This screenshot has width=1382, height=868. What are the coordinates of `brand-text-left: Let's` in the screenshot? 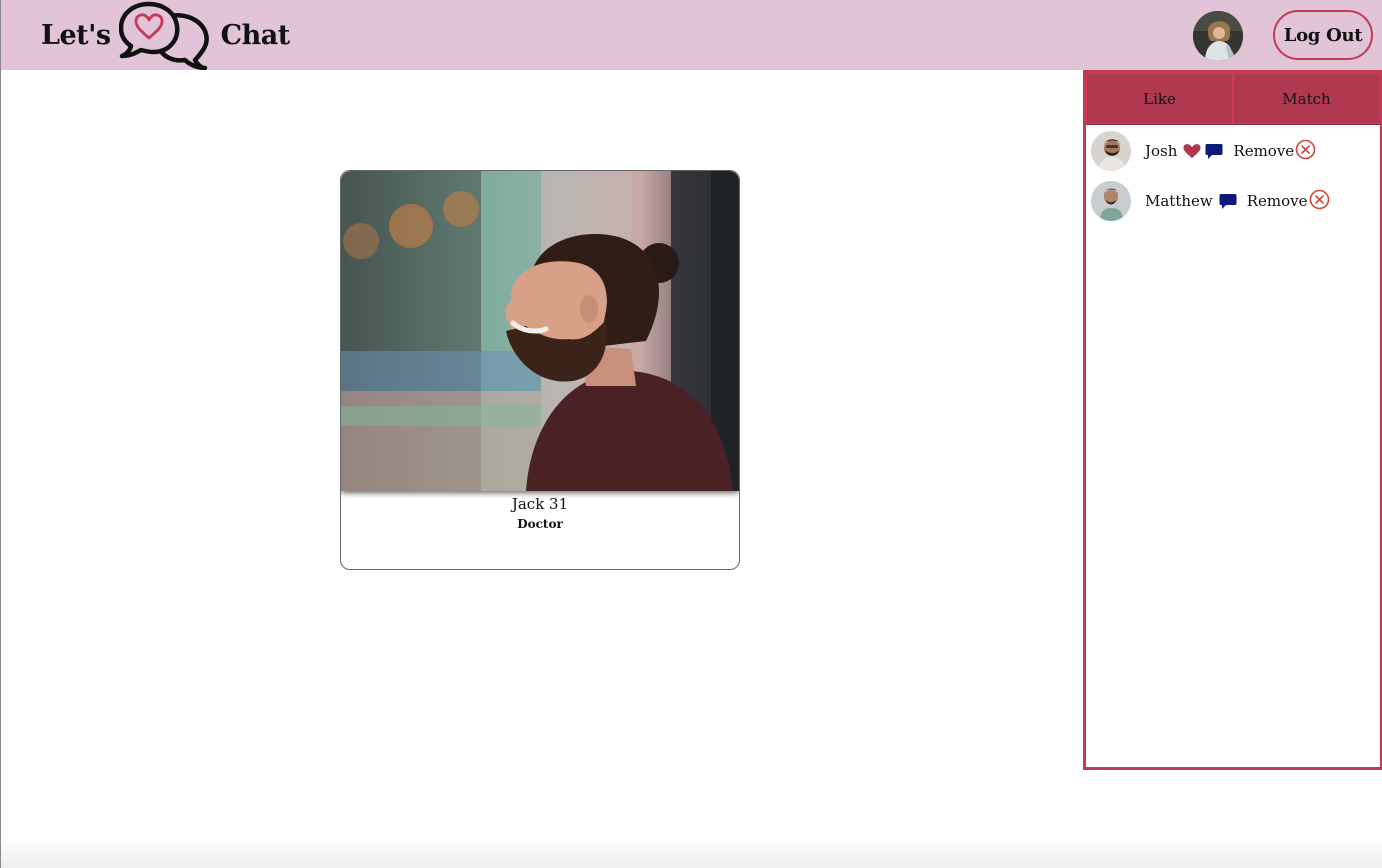 It's located at (76, 35).